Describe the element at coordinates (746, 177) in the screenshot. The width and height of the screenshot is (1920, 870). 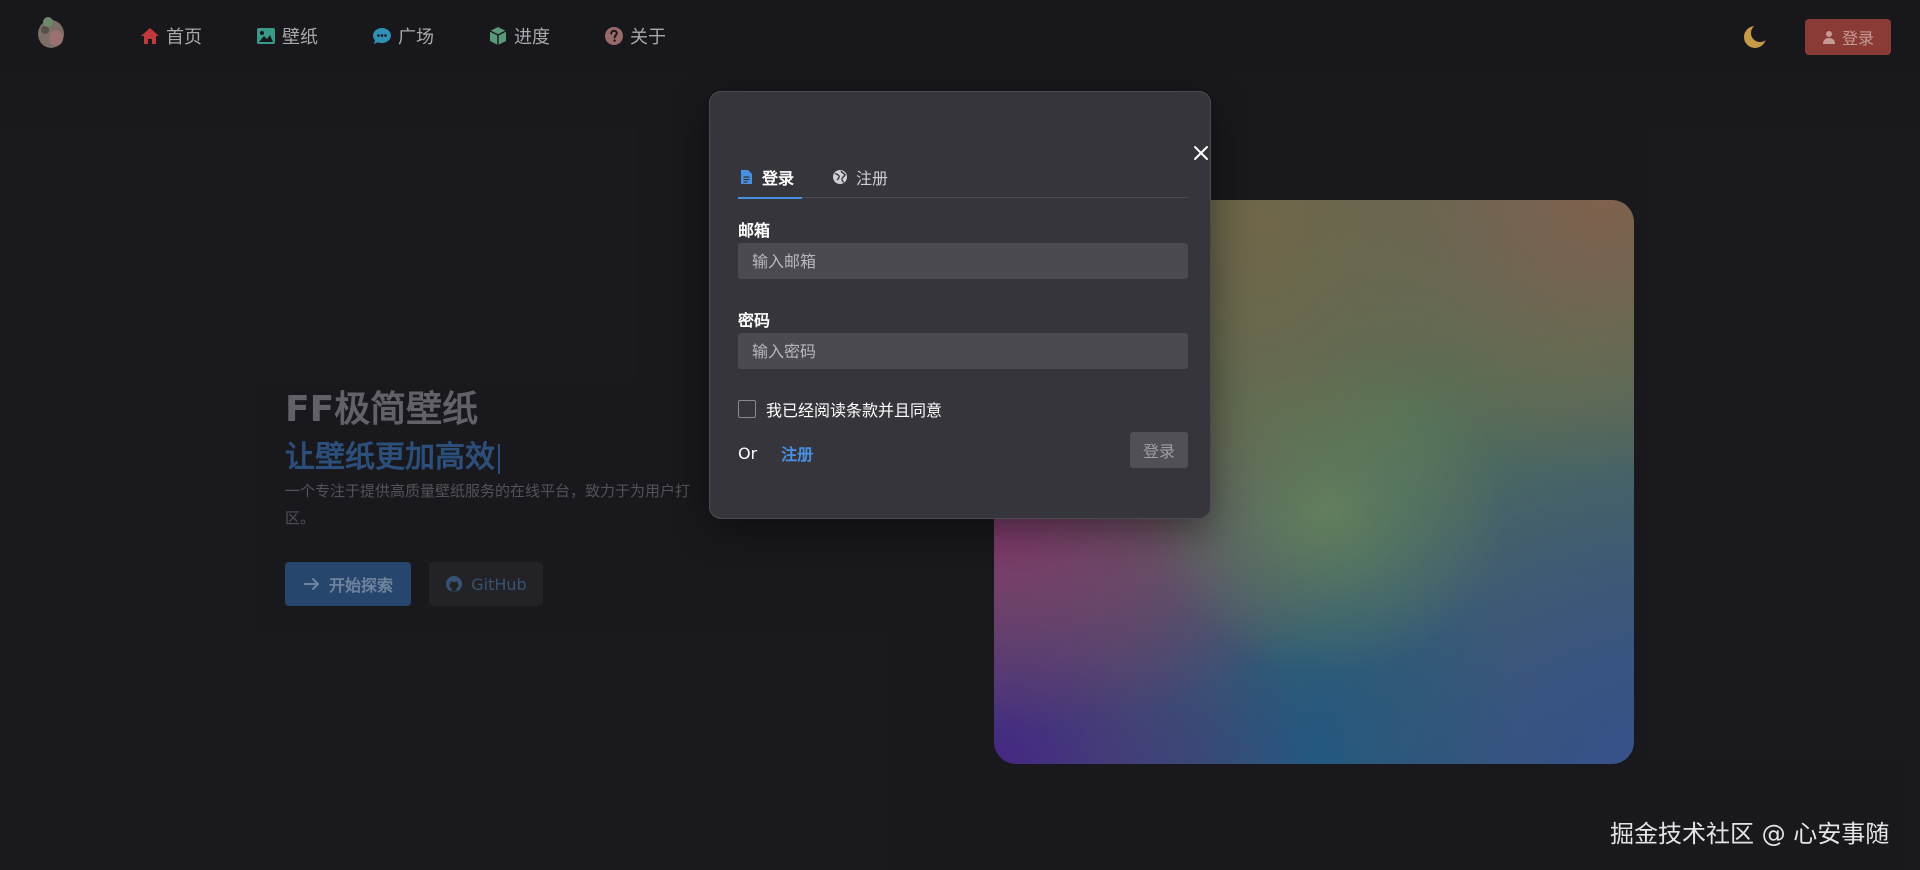
I see `document-icon` at that location.